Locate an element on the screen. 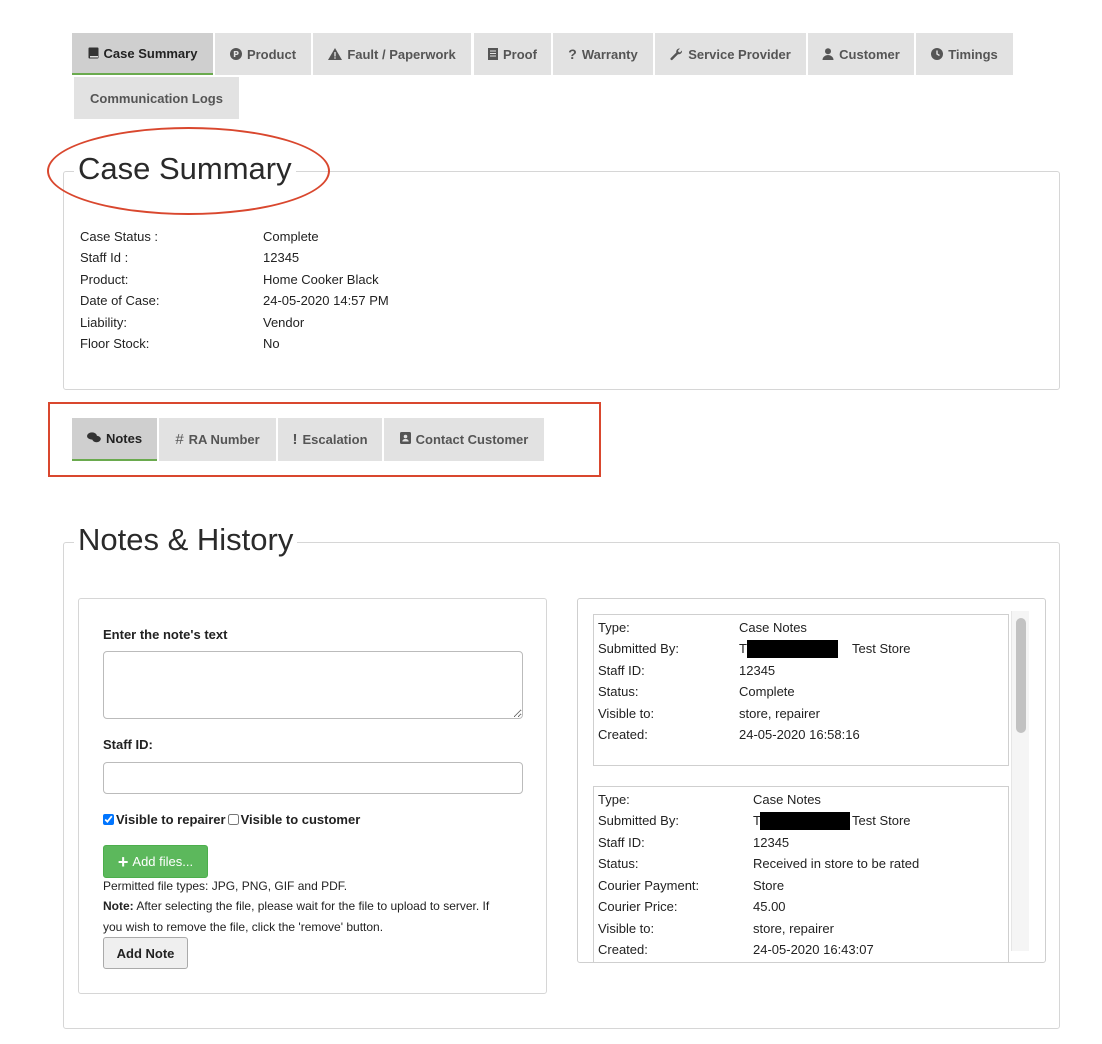 Image resolution: width=1102 pixels, height=1044 pixels. floor-stock-value: No is located at coordinates (271, 343).